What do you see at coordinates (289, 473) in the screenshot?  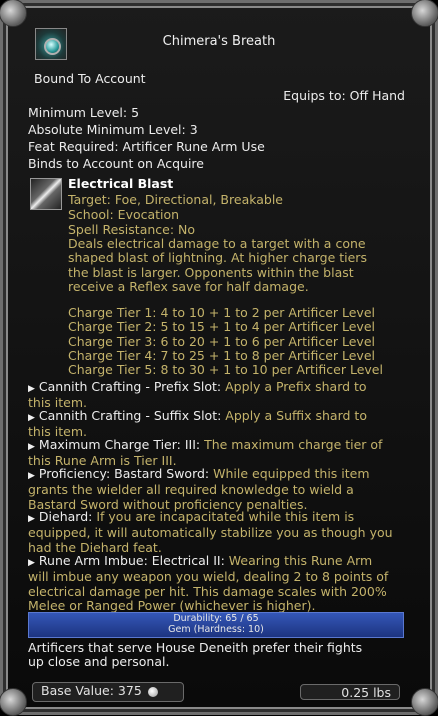 I see `effect-text: While equipped this item` at bounding box center [289, 473].